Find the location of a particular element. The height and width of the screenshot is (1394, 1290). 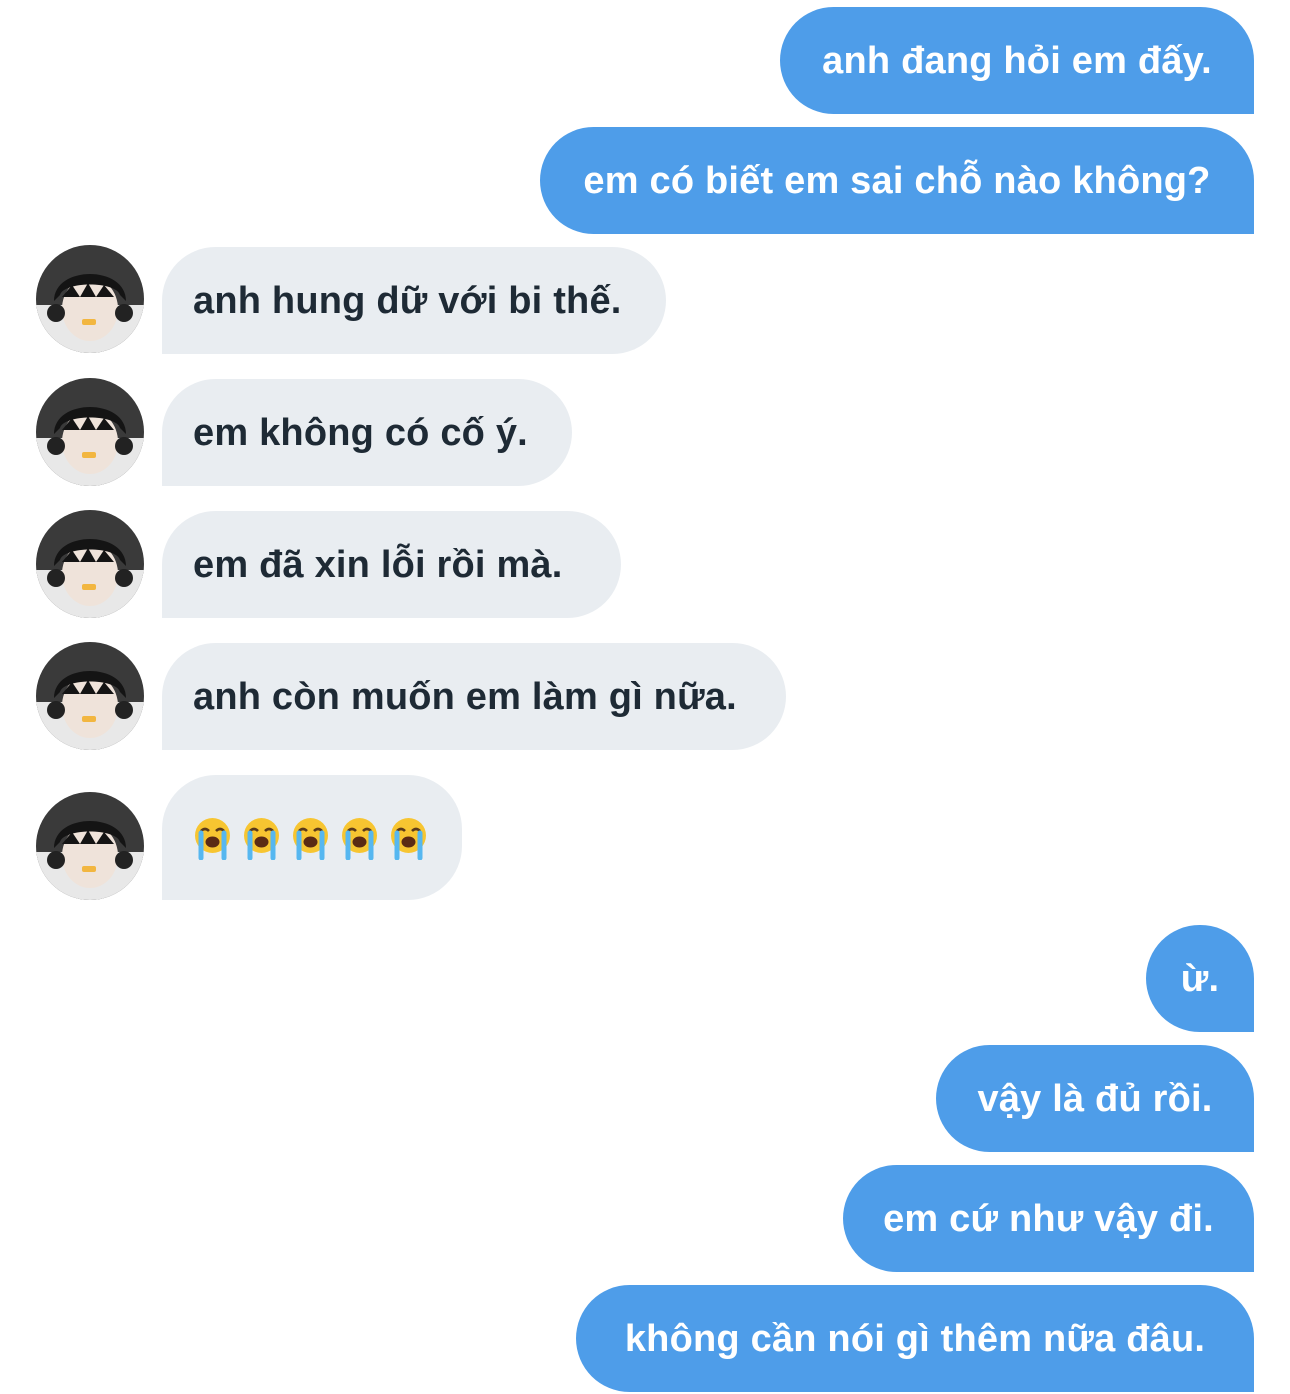

message-text: vậy là đủ rồi. is located at coordinates (1095, 1098).